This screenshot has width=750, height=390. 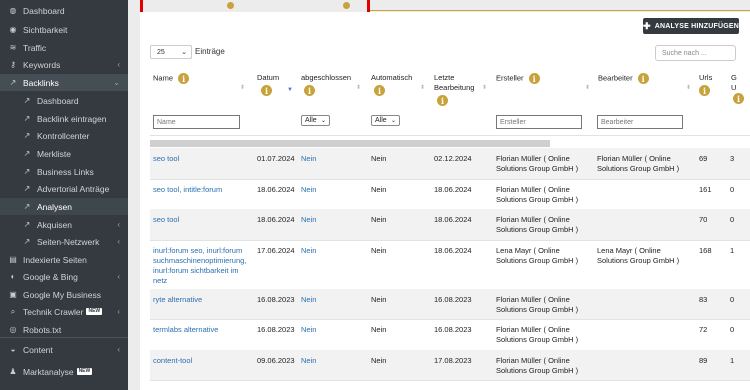 What do you see at coordinates (64, 47) in the screenshot?
I see `sidebar-item-traffic: ≋ Traffic` at bounding box center [64, 47].